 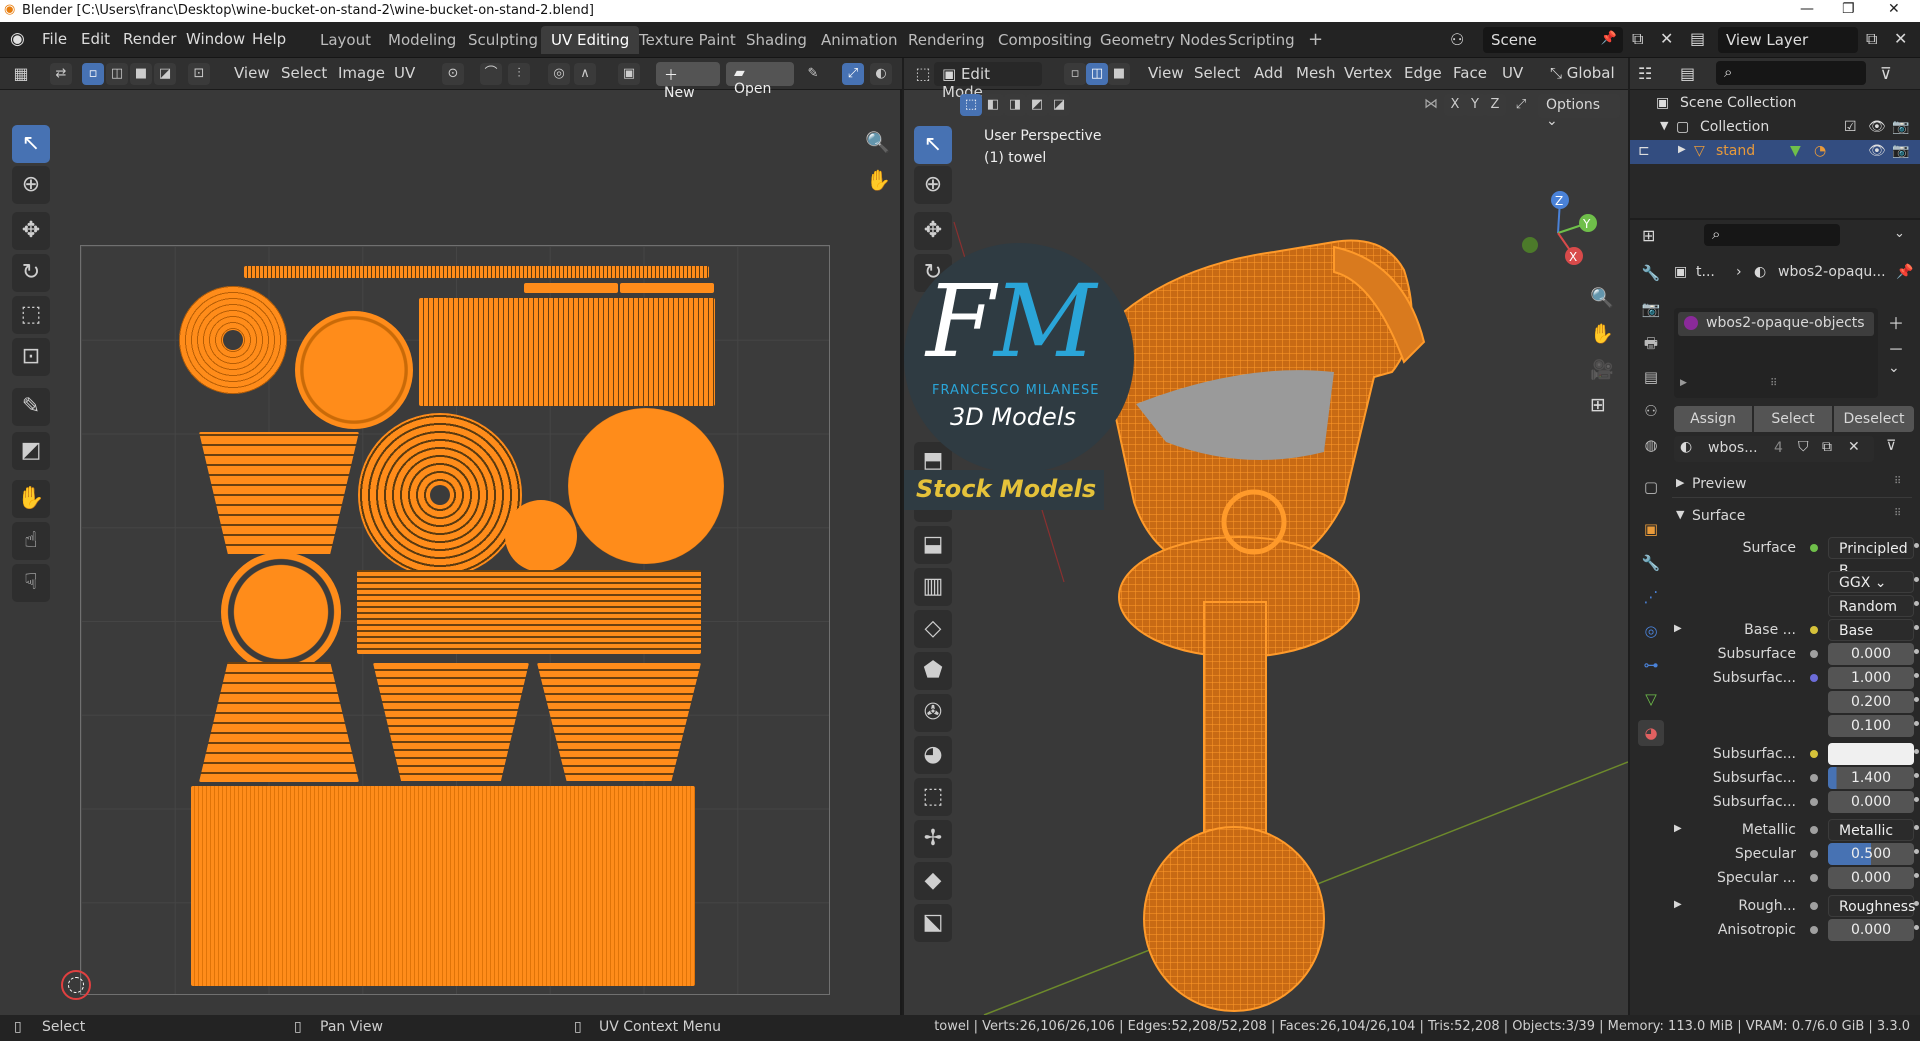 What do you see at coordinates (1558, 233) in the screenshot?
I see `navigation-gizmo: Z Y X` at bounding box center [1558, 233].